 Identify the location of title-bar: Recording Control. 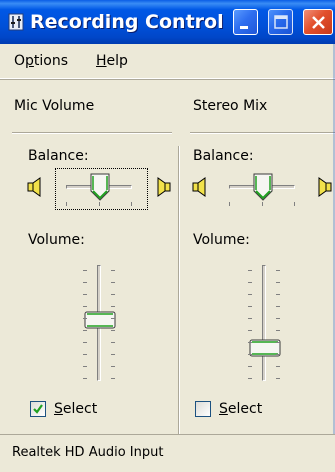
(167, 22).